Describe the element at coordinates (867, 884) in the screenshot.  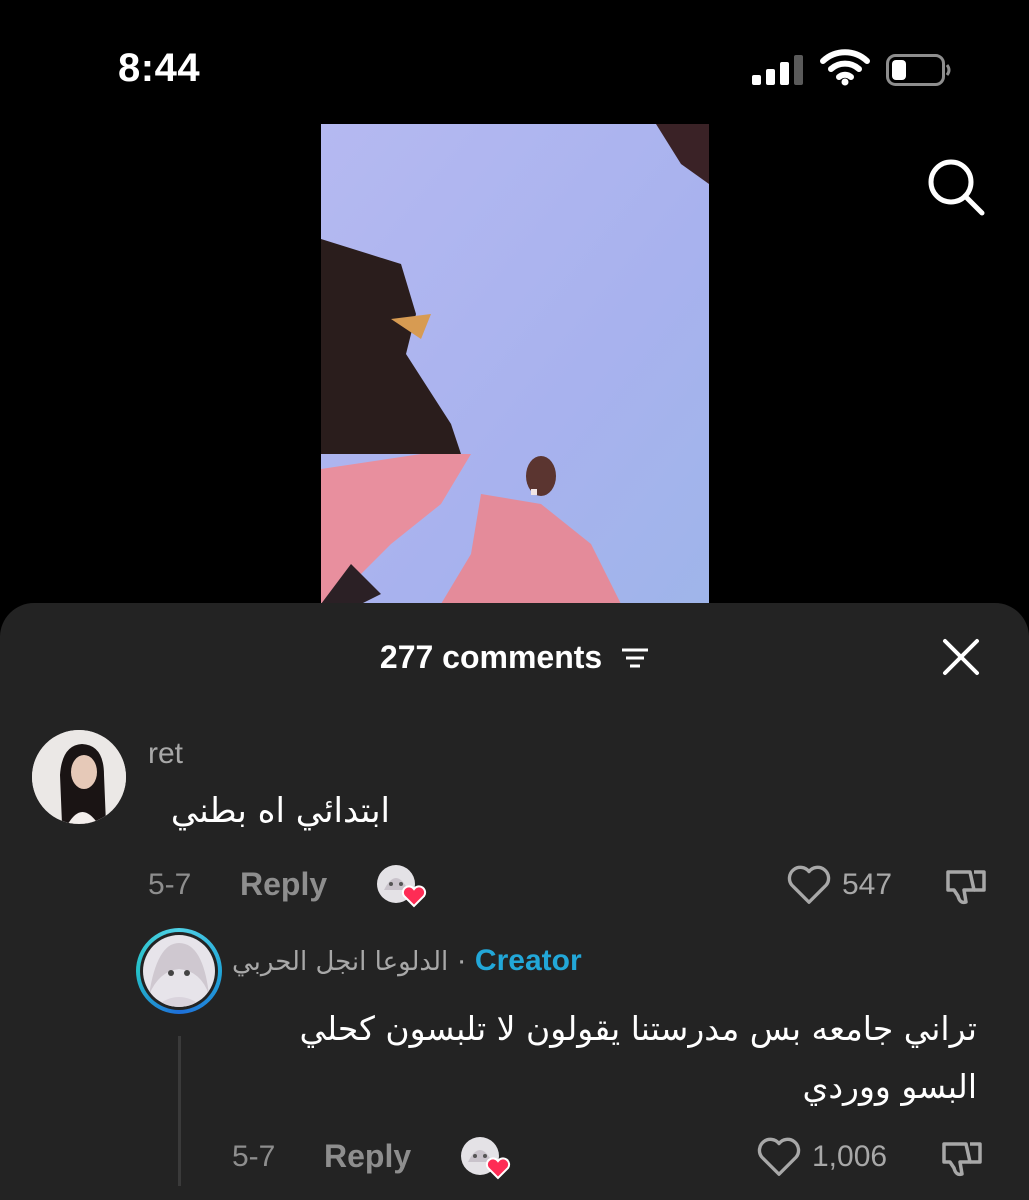
I see `like-count: 547` at that location.